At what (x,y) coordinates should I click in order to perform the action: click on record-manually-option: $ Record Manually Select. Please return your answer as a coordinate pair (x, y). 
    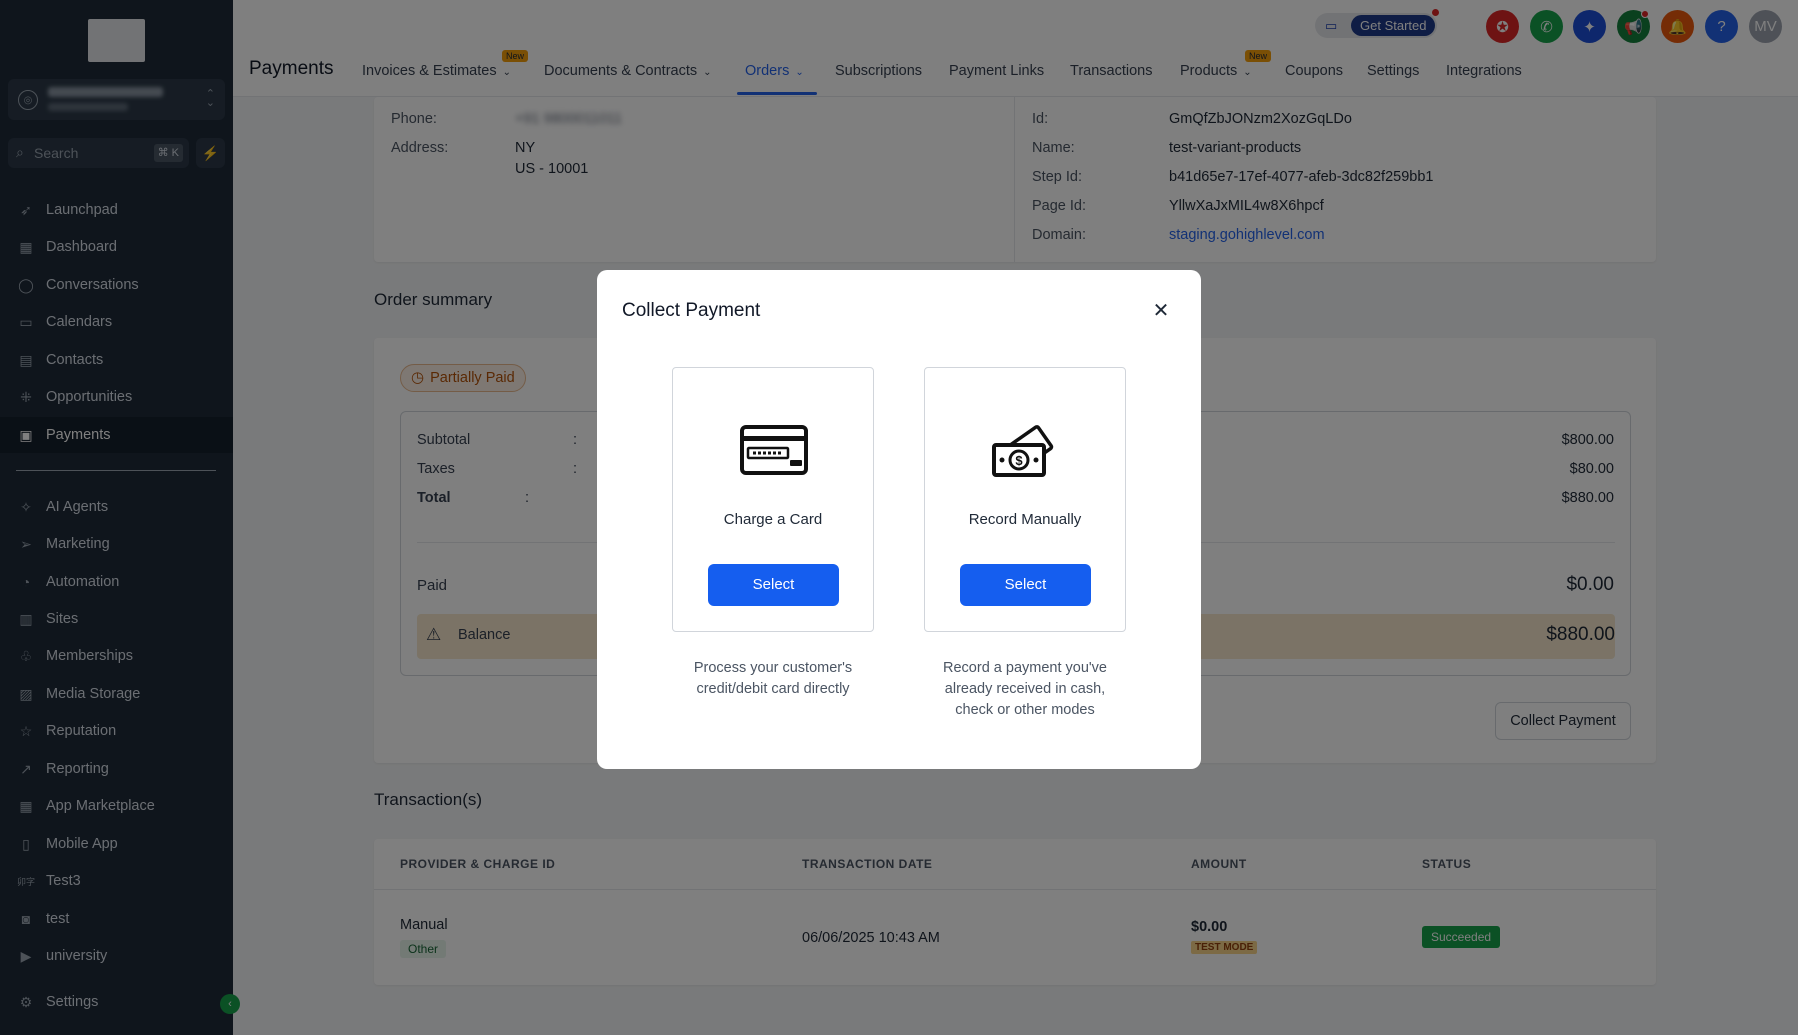
    Looking at the image, I should click on (1025, 499).